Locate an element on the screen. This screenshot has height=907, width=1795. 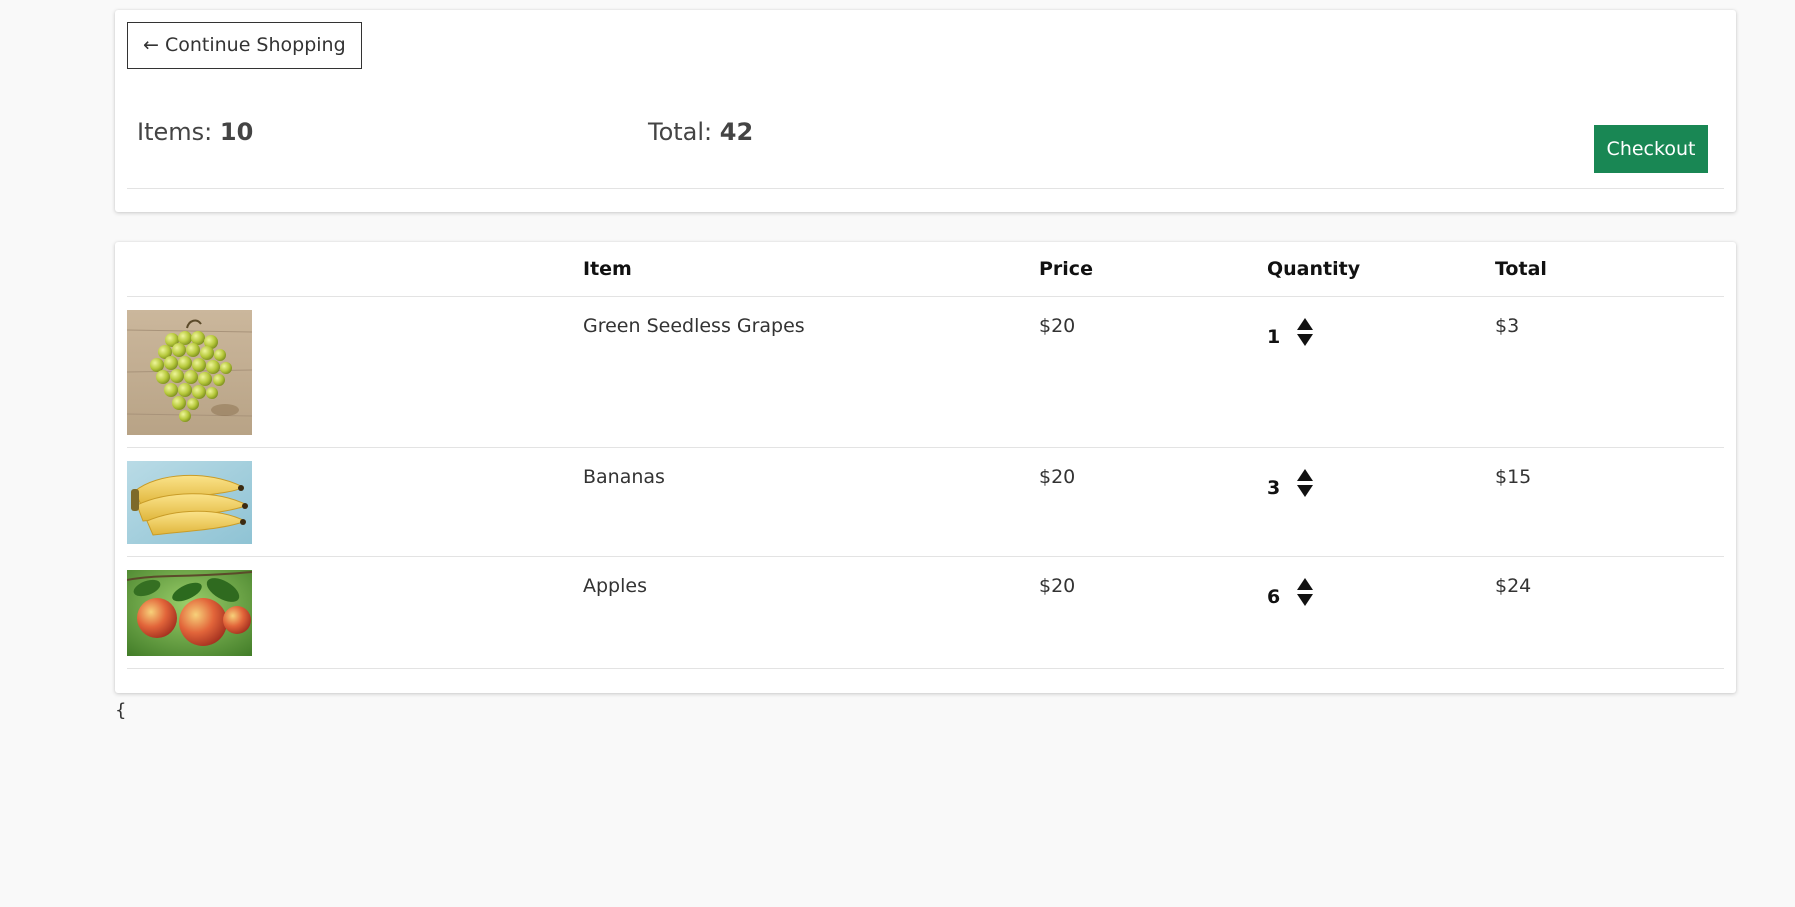
item-total: $15 is located at coordinates (1513, 477).